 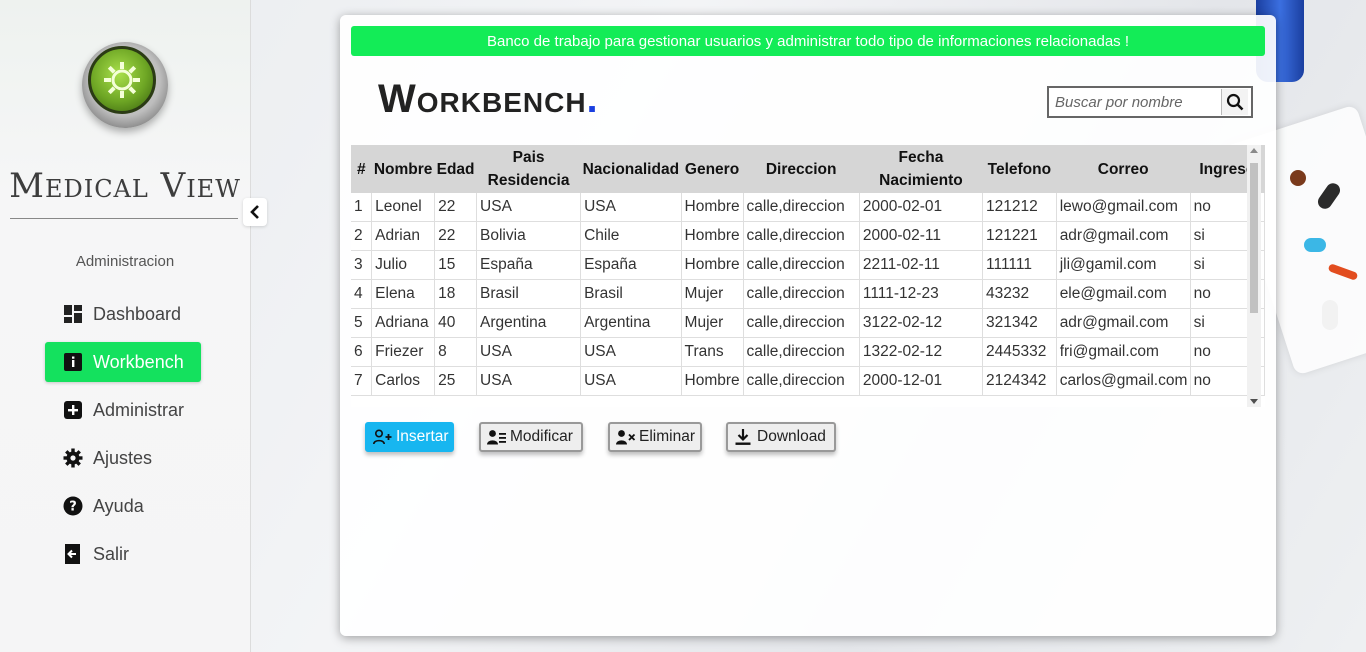 I want to click on table-cell: 2445332, so click(x=1019, y=352).